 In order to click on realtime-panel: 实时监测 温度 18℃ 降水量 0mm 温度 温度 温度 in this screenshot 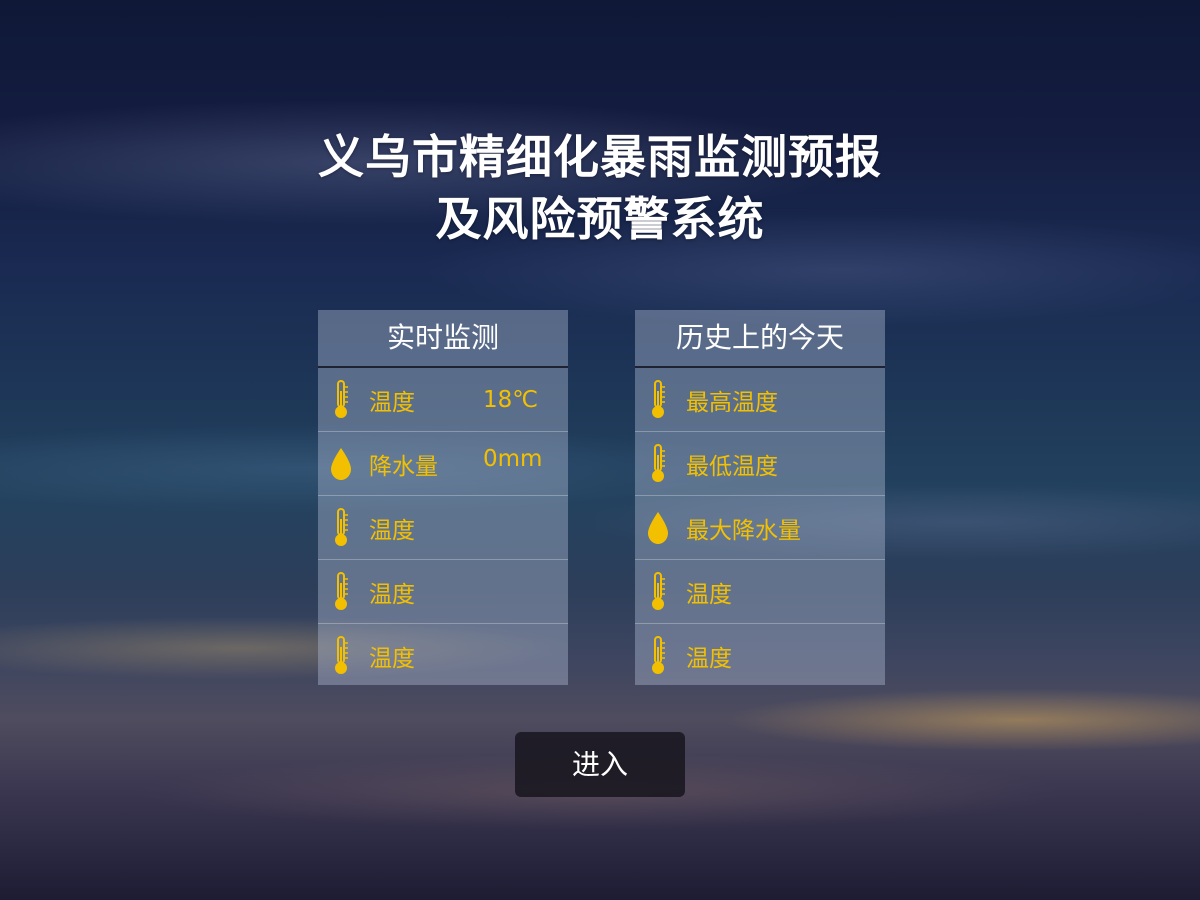, I will do `click(443, 497)`.